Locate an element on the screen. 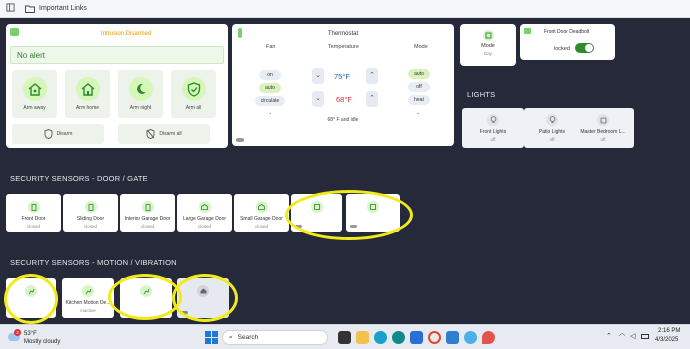 The width and height of the screenshot is (690, 349). arm-night-button: Arm night is located at coordinates (140, 94).